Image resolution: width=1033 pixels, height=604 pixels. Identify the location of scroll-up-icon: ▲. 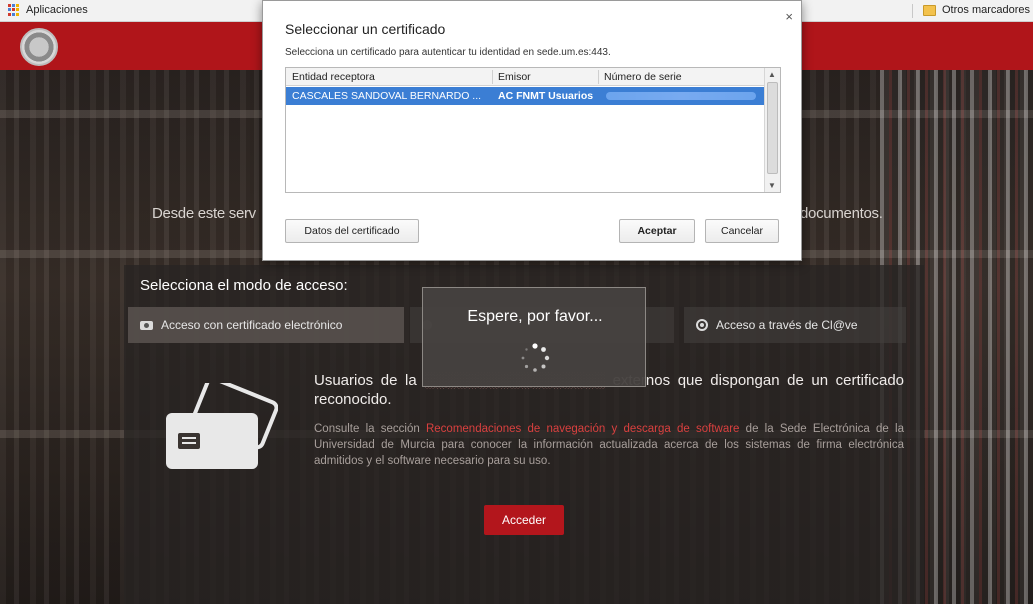
(772, 74).